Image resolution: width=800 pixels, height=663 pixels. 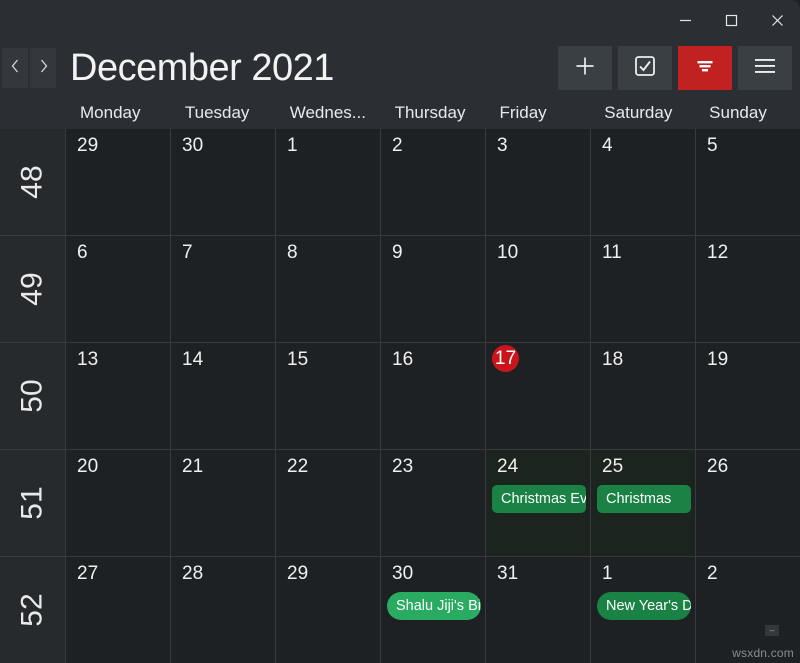 What do you see at coordinates (772, 630) in the screenshot?
I see `resize-grip: –` at bounding box center [772, 630].